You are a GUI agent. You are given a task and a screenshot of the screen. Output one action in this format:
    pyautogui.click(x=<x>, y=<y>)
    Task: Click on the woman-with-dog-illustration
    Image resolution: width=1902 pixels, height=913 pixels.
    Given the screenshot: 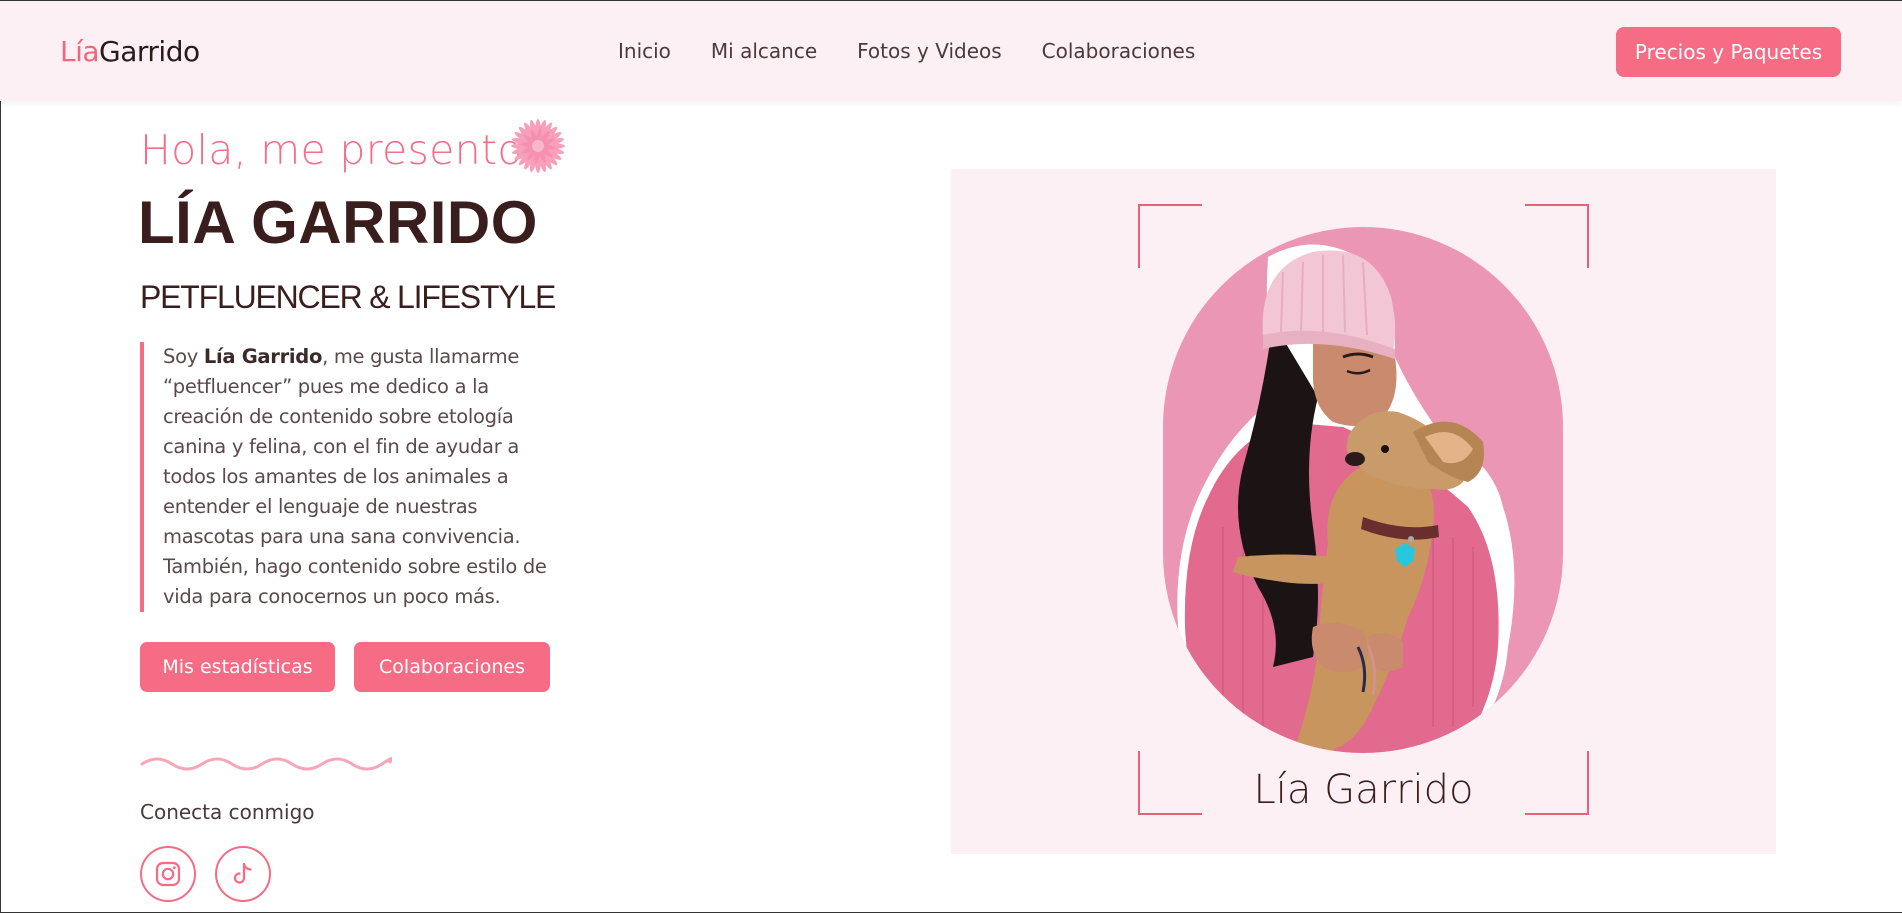 What is the action you would take?
    pyautogui.click(x=1346, y=498)
    